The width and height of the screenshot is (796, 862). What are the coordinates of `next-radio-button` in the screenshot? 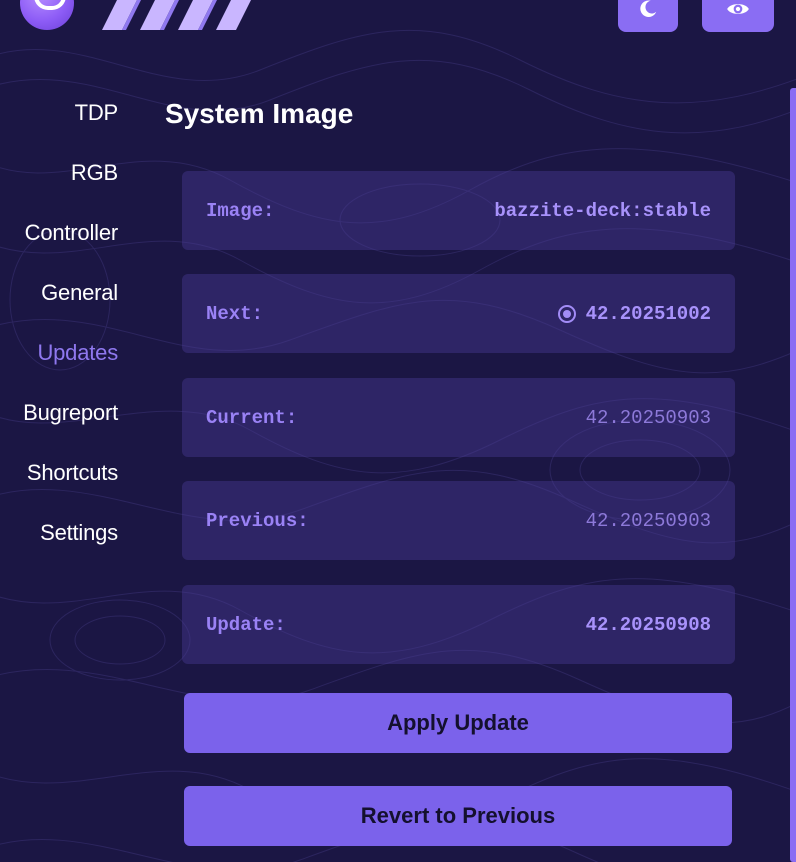 It's located at (566, 313).